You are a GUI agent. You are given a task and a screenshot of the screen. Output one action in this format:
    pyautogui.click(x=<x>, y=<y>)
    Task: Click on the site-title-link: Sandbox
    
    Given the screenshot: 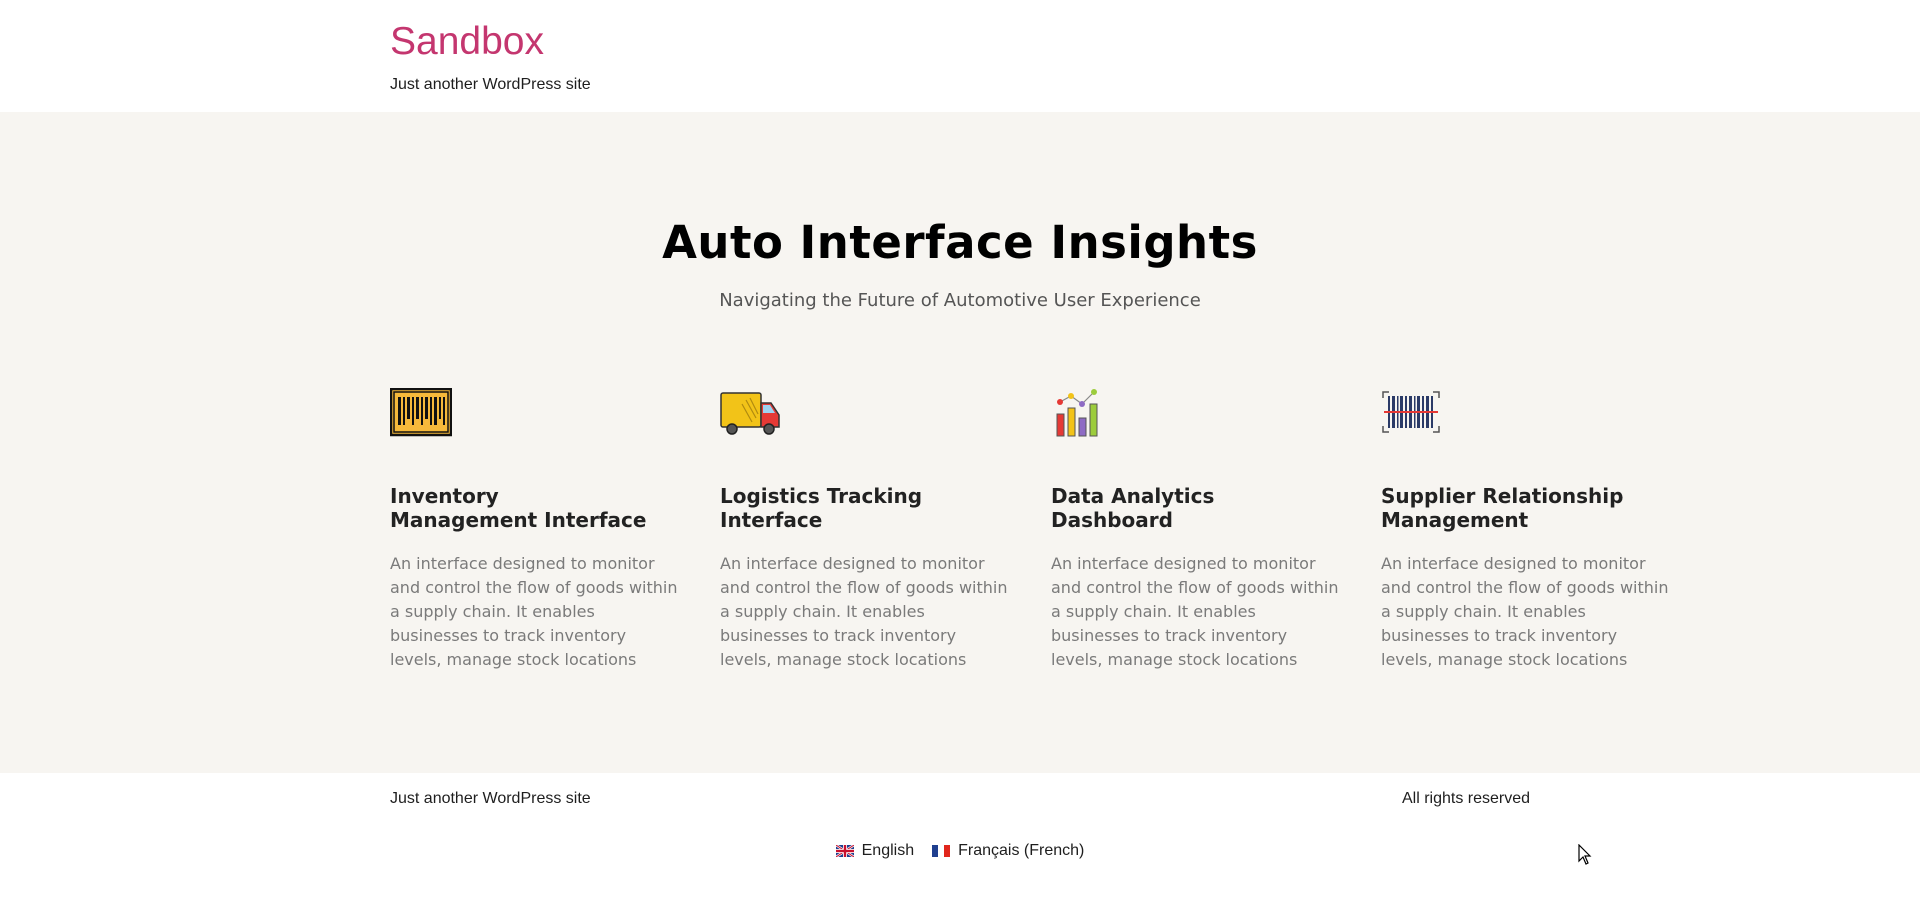 What is the action you would take?
    pyautogui.click(x=467, y=42)
    